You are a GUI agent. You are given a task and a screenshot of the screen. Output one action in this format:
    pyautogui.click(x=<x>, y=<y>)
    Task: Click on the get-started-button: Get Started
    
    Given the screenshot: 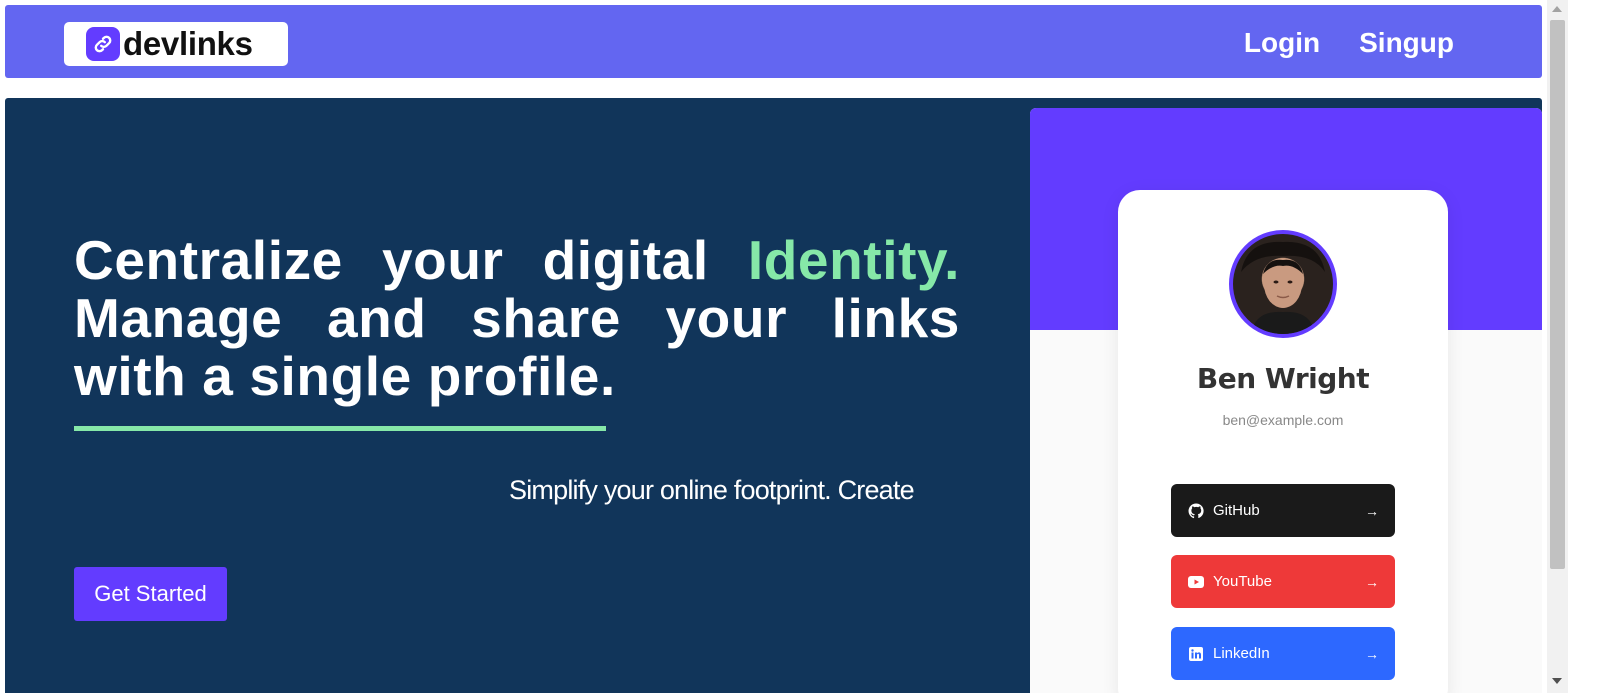 What is the action you would take?
    pyautogui.click(x=150, y=594)
    